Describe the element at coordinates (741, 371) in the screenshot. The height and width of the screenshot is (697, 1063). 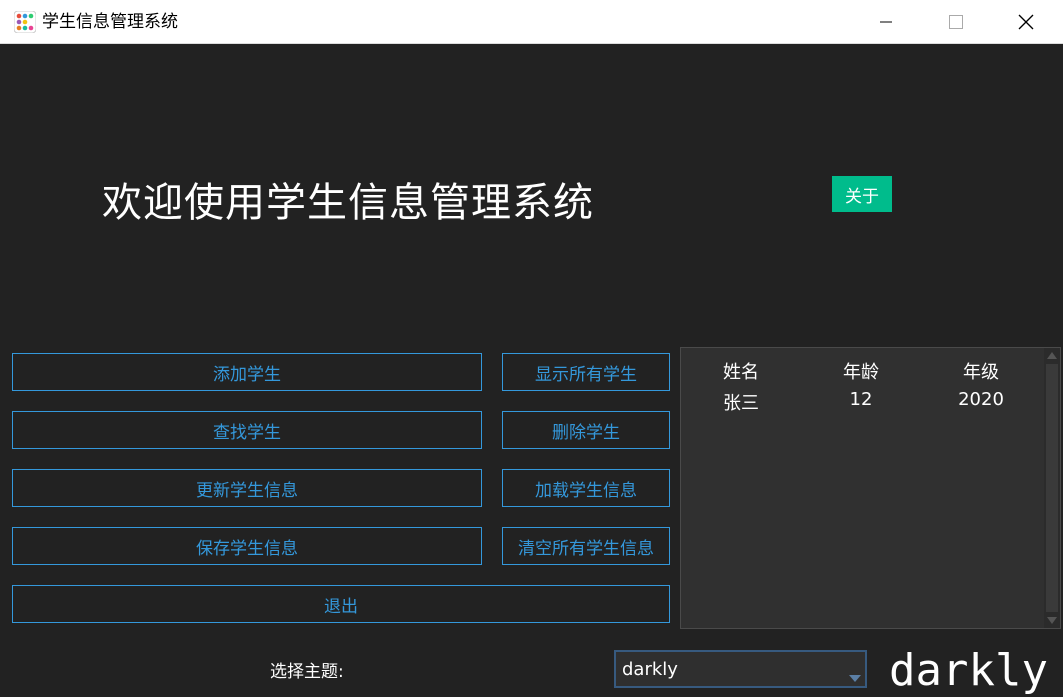
I see `column-header-name: 姓名` at that location.